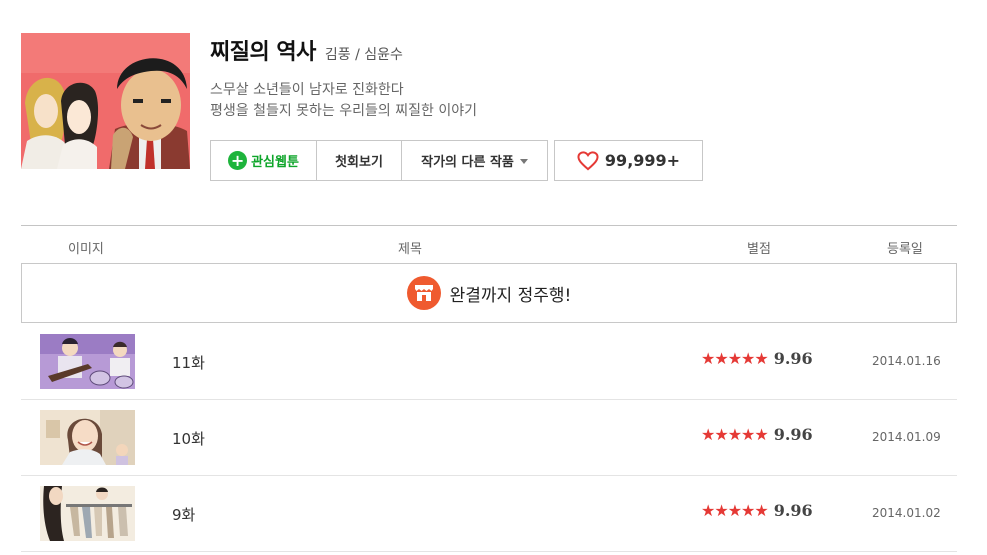 This screenshot has height=555, width=987. What do you see at coordinates (906, 361) in the screenshot?
I see `episode-date: 2014.01.16` at bounding box center [906, 361].